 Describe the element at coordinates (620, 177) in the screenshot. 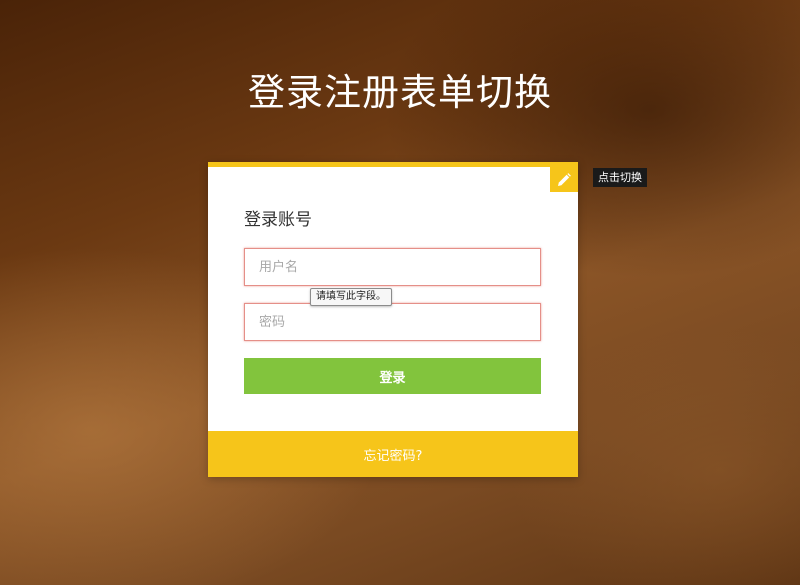

I see `toggle-tooltip: 点击切换` at that location.